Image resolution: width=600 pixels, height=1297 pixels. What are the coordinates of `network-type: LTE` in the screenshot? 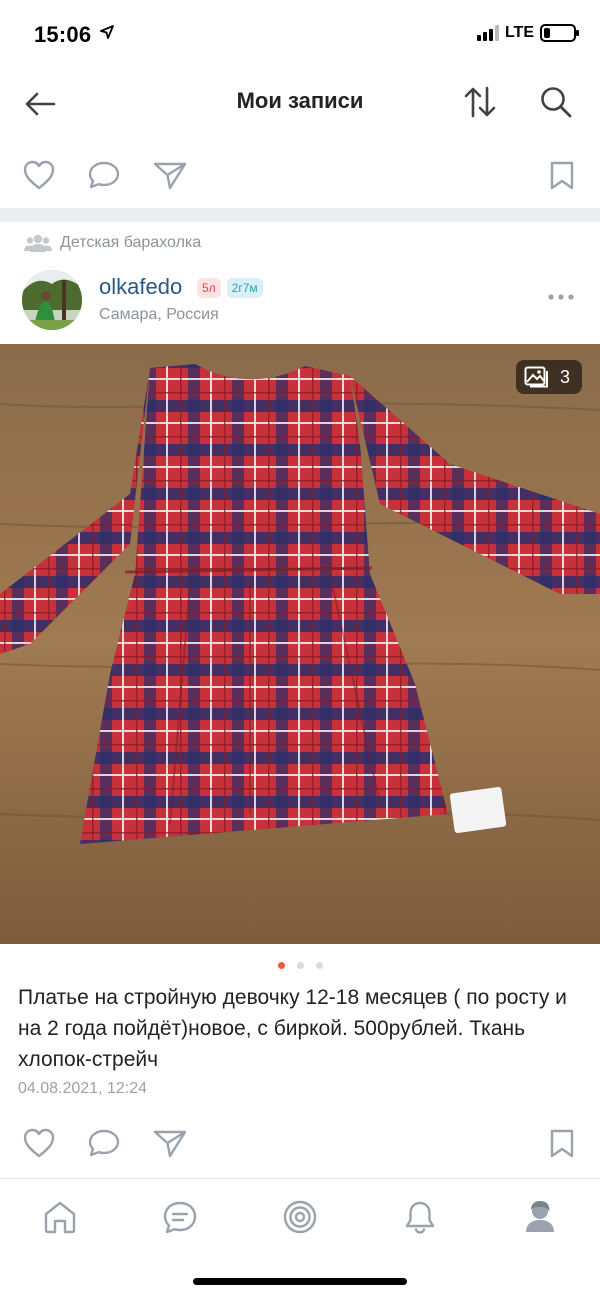 It's located at (519, 32).